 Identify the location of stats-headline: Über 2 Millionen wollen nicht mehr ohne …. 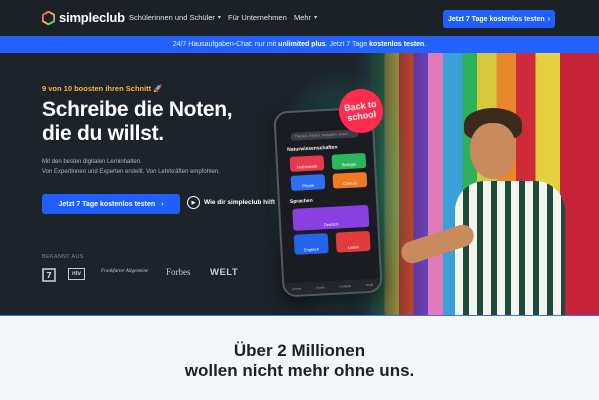
(299, 361).